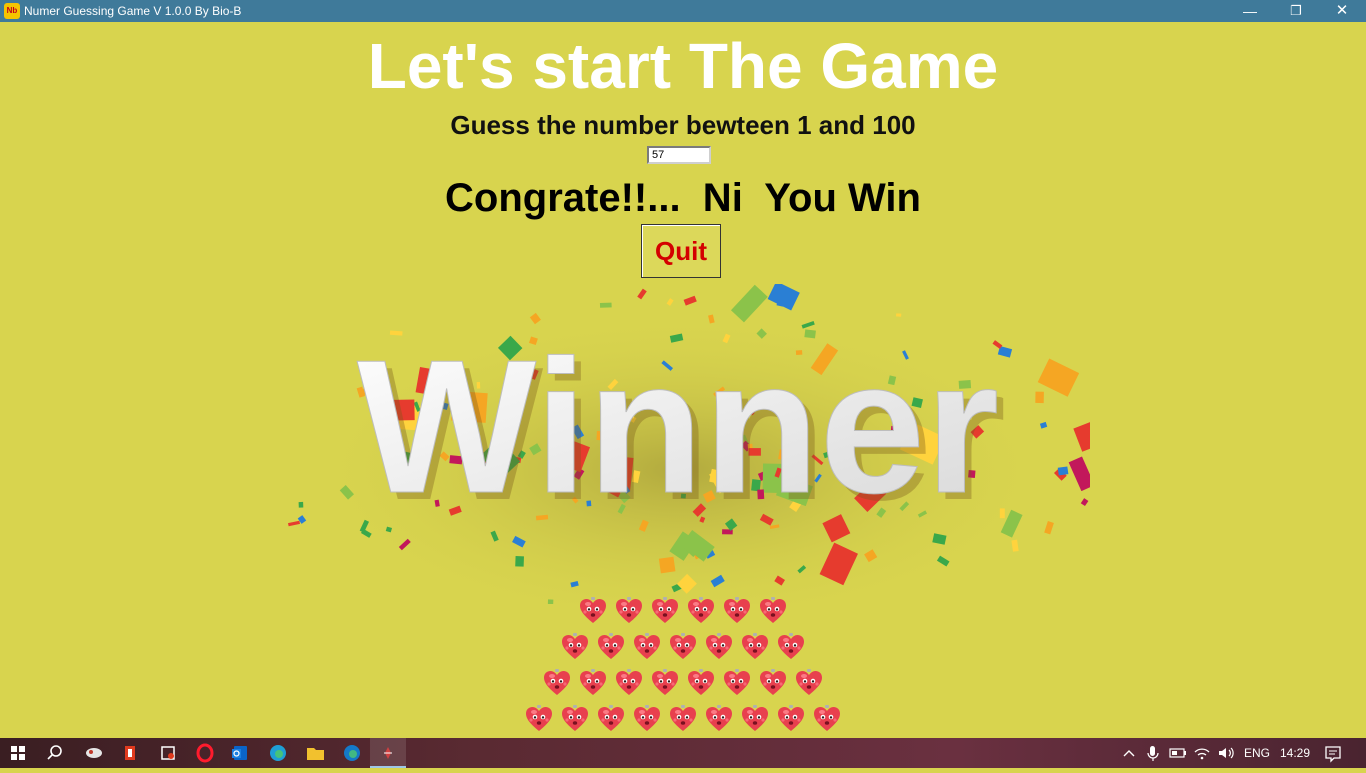  What do you see at coordinates (18, 753) in the screenshot?
I see `start-icon` at bounding box center [18, 753].